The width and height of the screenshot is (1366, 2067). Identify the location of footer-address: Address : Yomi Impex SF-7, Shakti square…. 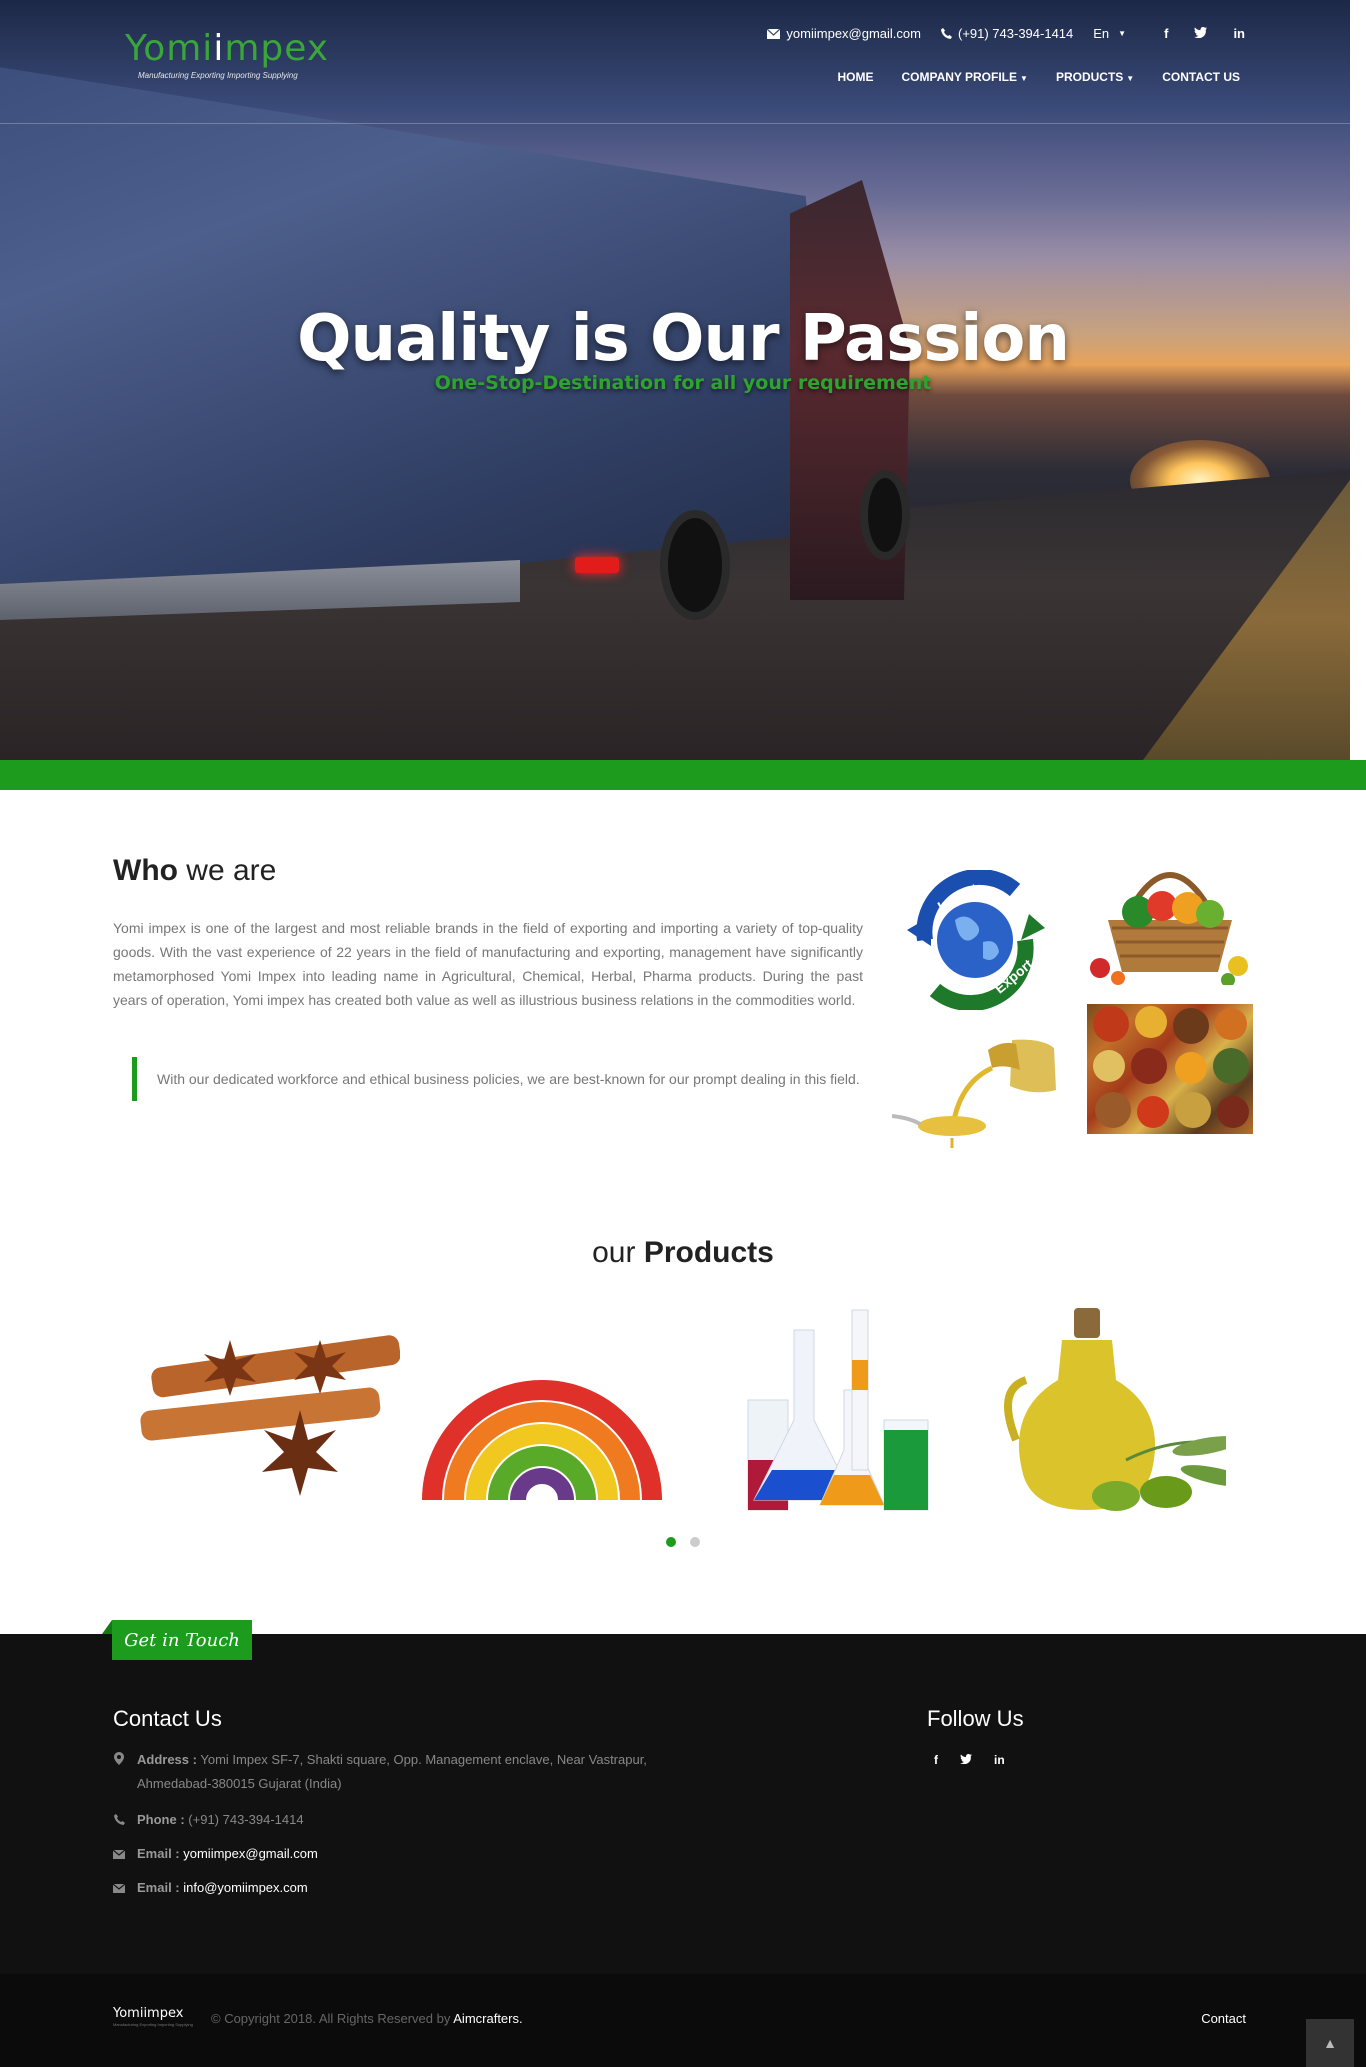
(393, 1772).